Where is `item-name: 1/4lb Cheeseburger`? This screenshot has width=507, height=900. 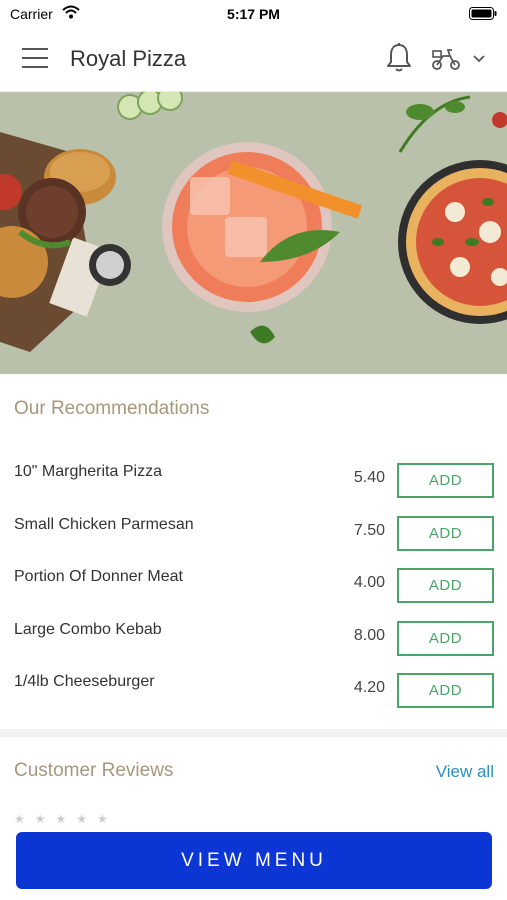 item-name: 1/4lb Cheeseburger is located at coordinates (84, 681).